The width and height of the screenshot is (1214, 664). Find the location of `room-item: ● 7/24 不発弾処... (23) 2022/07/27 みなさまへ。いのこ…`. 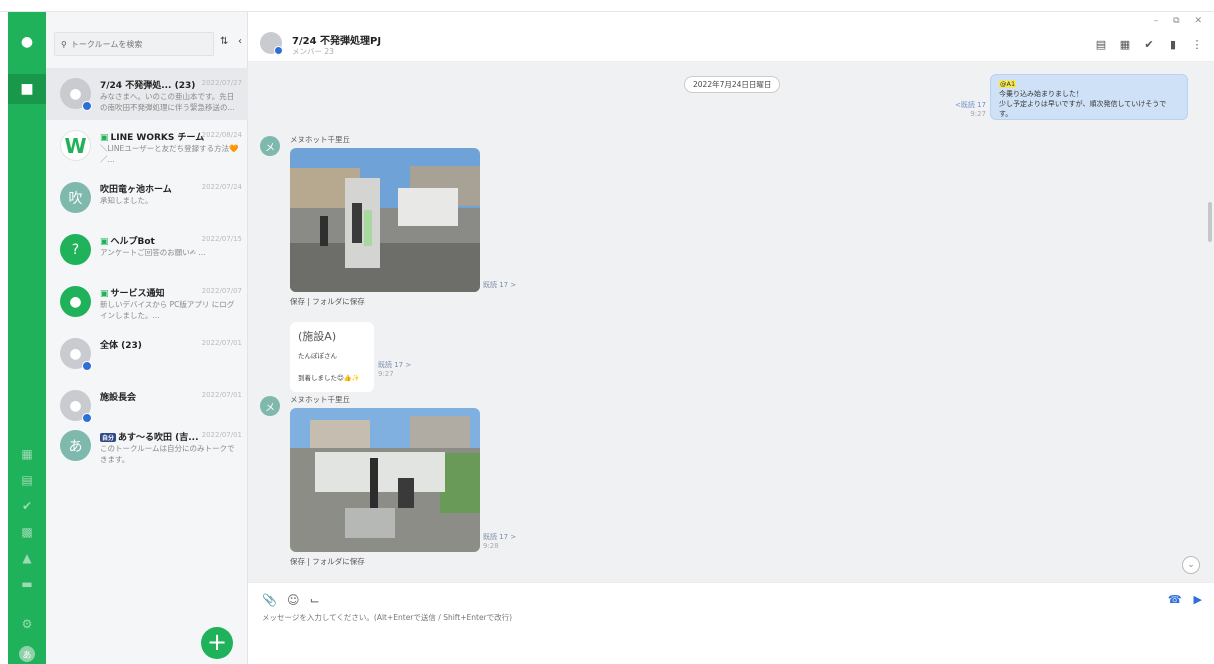

room-item: ● 7/24 不発弾処... (23) 2022/07/27 みなさまへ。いのこ… is located at coordinates (147, 94).